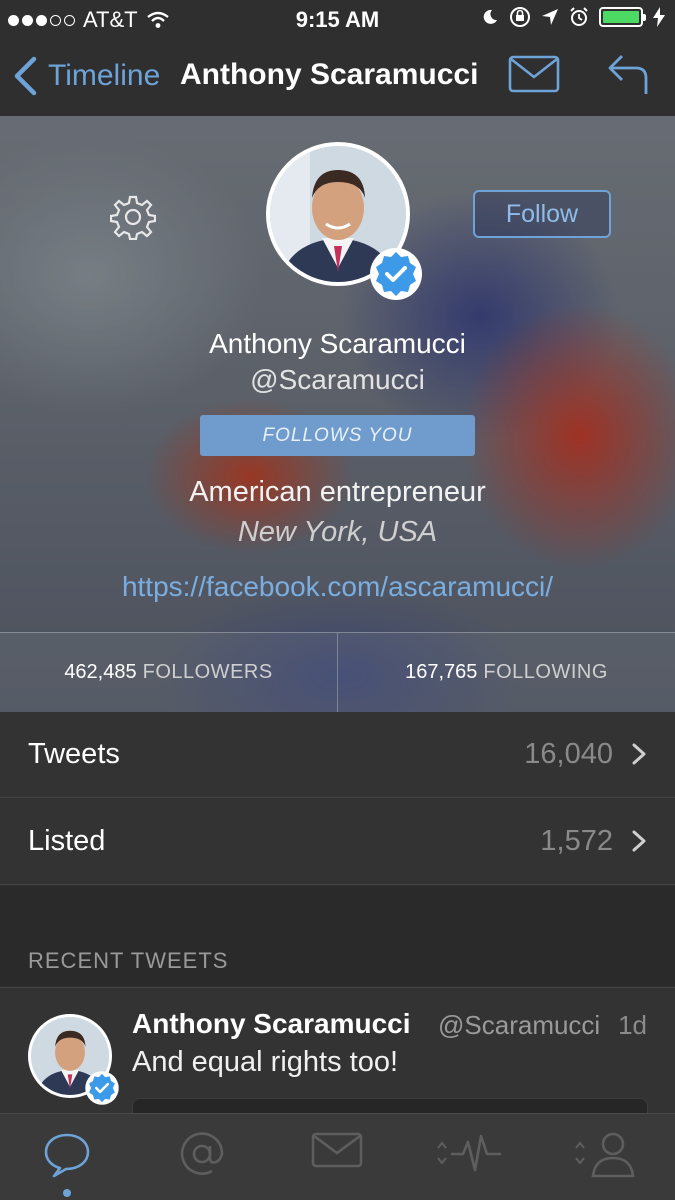  Describe the element at coordinates (579, 16) in the screenshot. I see `alarm-icon` at that location.